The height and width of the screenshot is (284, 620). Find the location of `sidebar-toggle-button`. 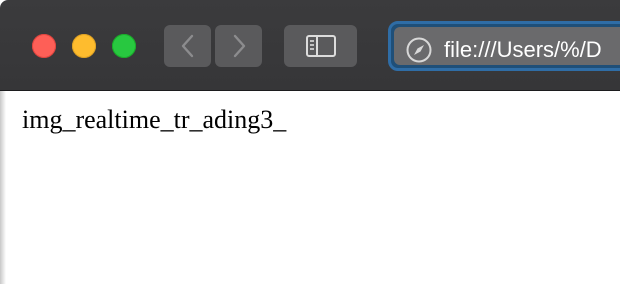

sidebar-toggle-button is located at coordinates (320, 46).